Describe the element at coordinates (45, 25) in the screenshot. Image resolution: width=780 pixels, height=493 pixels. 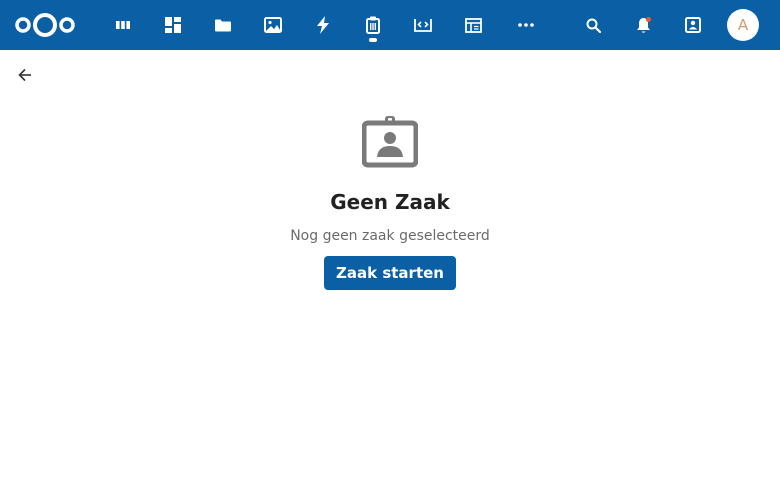
I see `nextcloud-logo` at that location.